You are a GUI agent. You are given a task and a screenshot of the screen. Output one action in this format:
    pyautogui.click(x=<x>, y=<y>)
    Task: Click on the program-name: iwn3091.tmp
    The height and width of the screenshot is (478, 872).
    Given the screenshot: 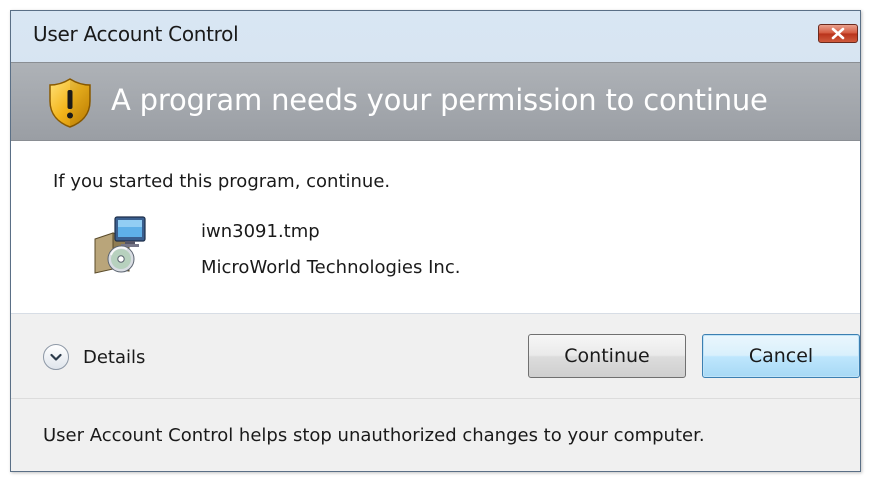 What is the action you would take?
    pyautogui.click(x=260, y=231)
    